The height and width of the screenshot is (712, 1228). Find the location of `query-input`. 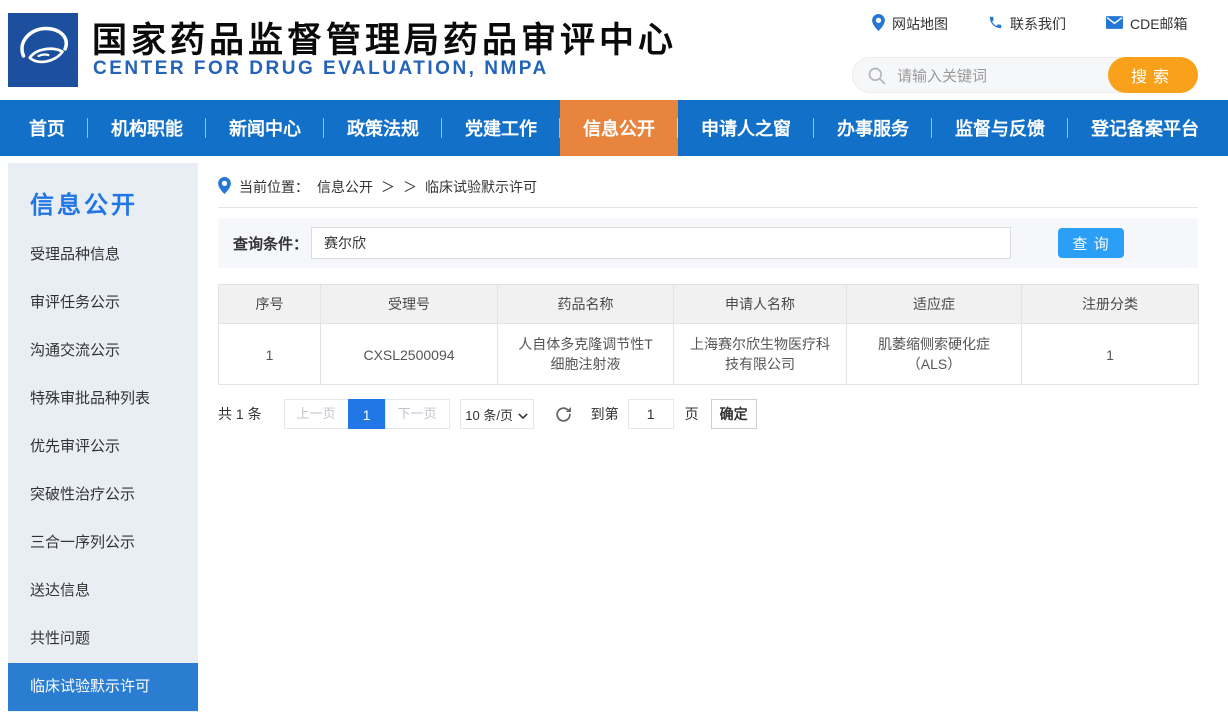

query-input is located at coordinates (661, 243).